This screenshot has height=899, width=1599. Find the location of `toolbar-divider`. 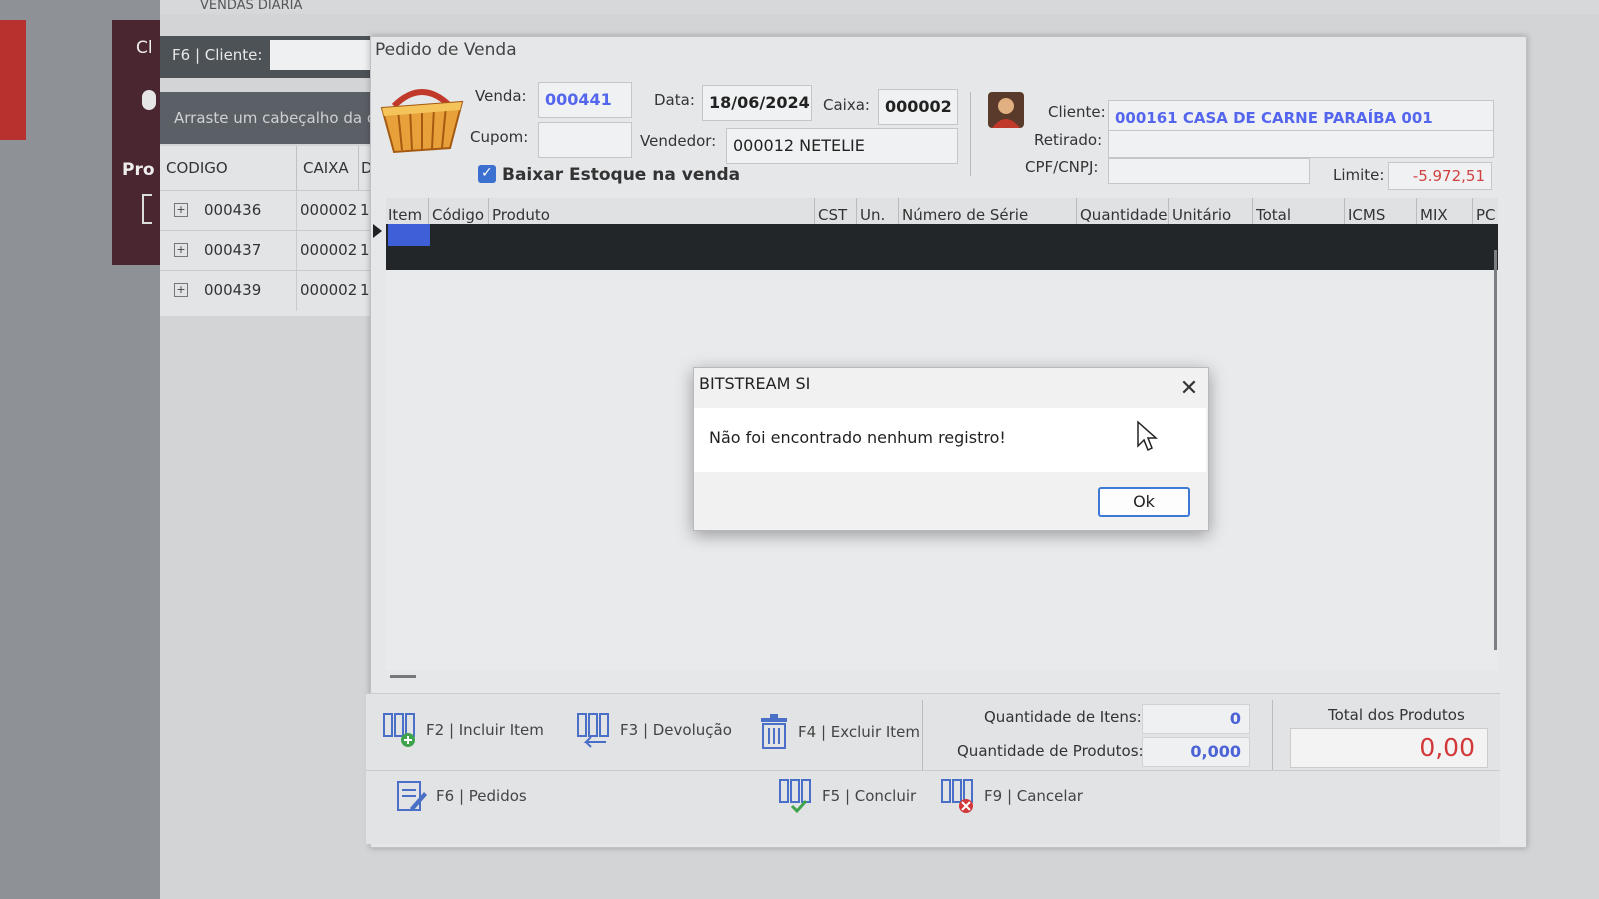

toolbar-divider is located at coordinates (922, 735).